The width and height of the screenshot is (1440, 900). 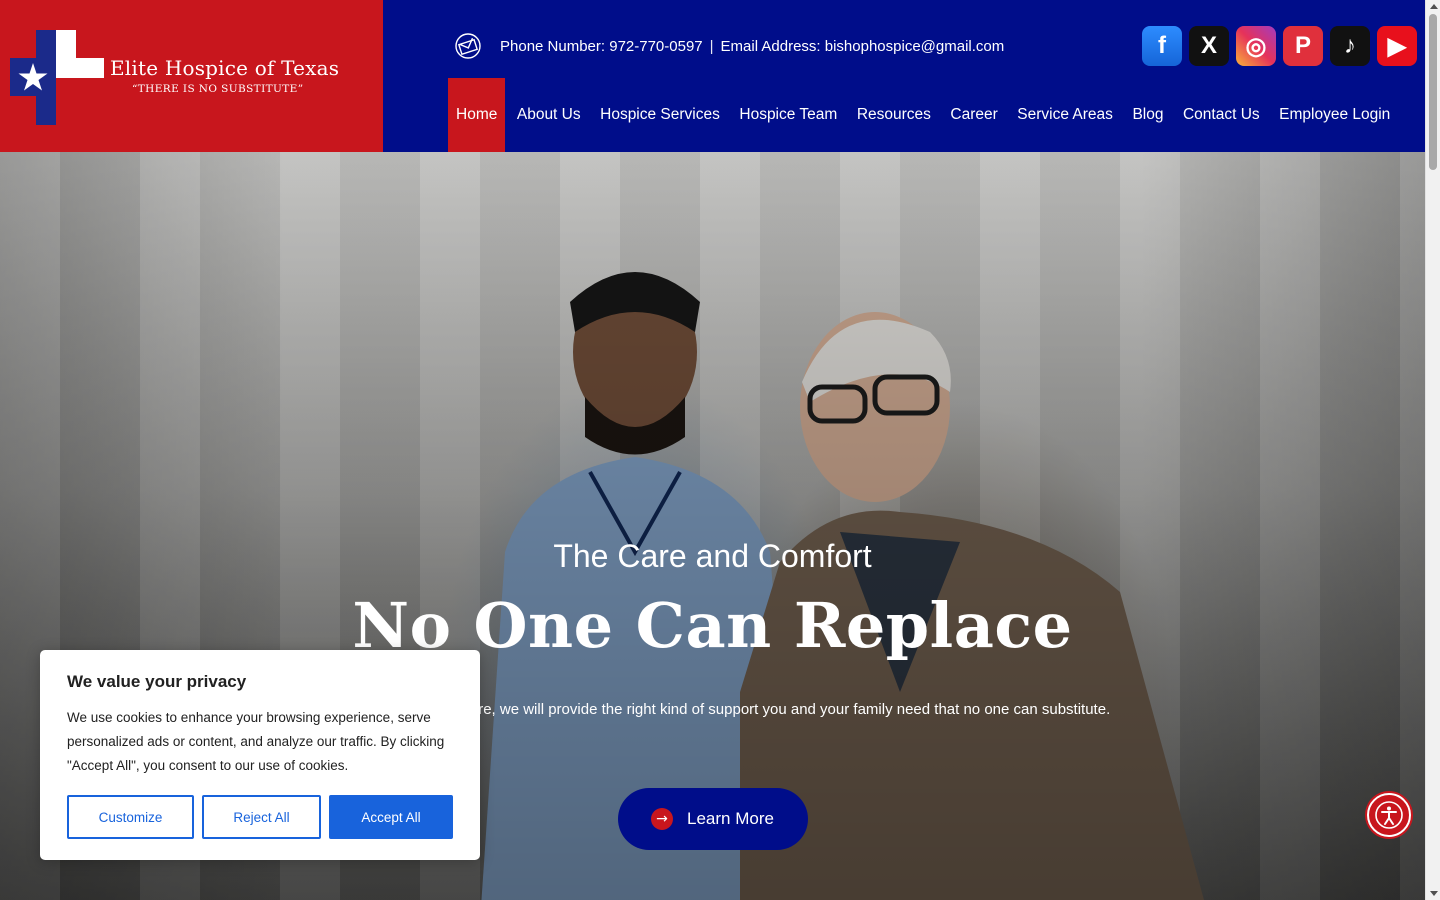 What do you see at coordinates (1065, 115) in the screenshot?
I see `nav-service-areas: Service Areas` at bounding box center [1065, 115].